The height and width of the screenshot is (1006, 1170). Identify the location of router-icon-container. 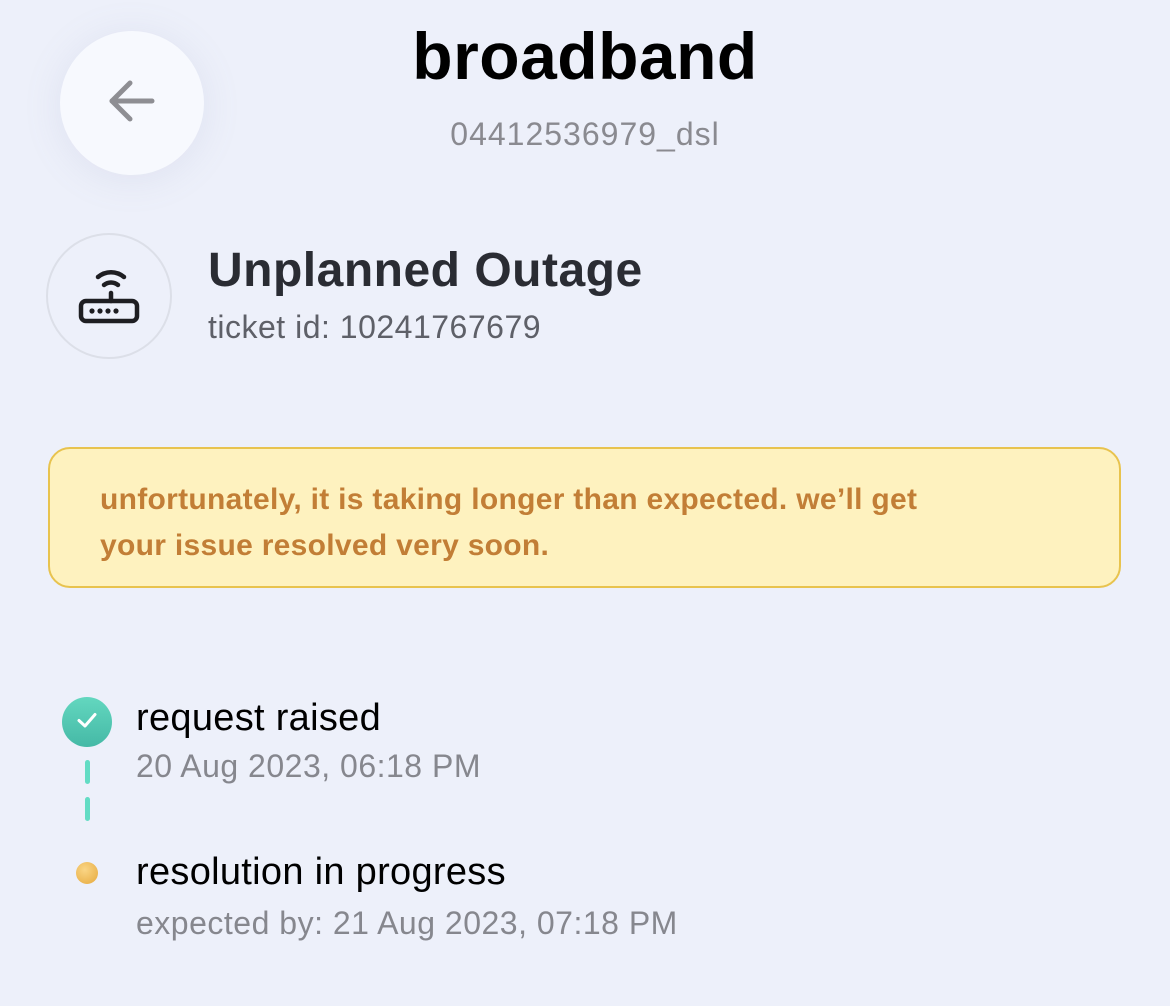
(109, 296).